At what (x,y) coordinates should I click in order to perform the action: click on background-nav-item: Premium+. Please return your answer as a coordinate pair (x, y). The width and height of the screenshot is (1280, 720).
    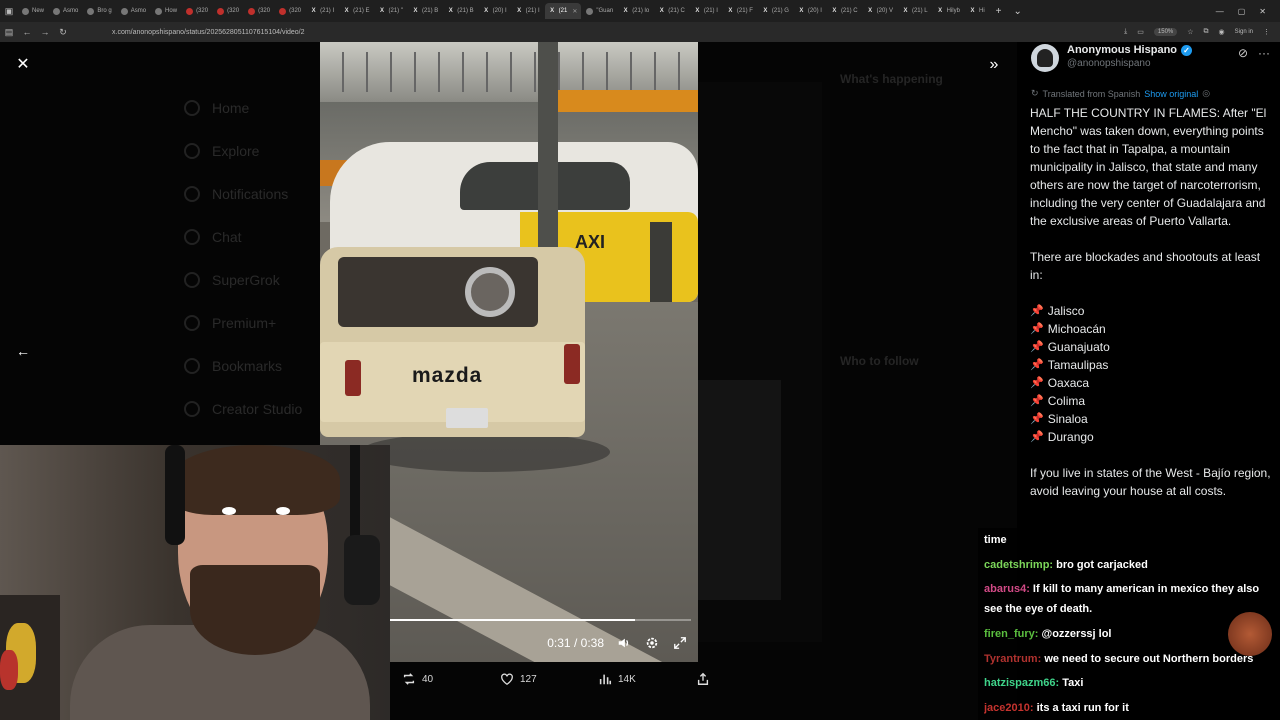
    Looking at the image, I should click on (255, 322).